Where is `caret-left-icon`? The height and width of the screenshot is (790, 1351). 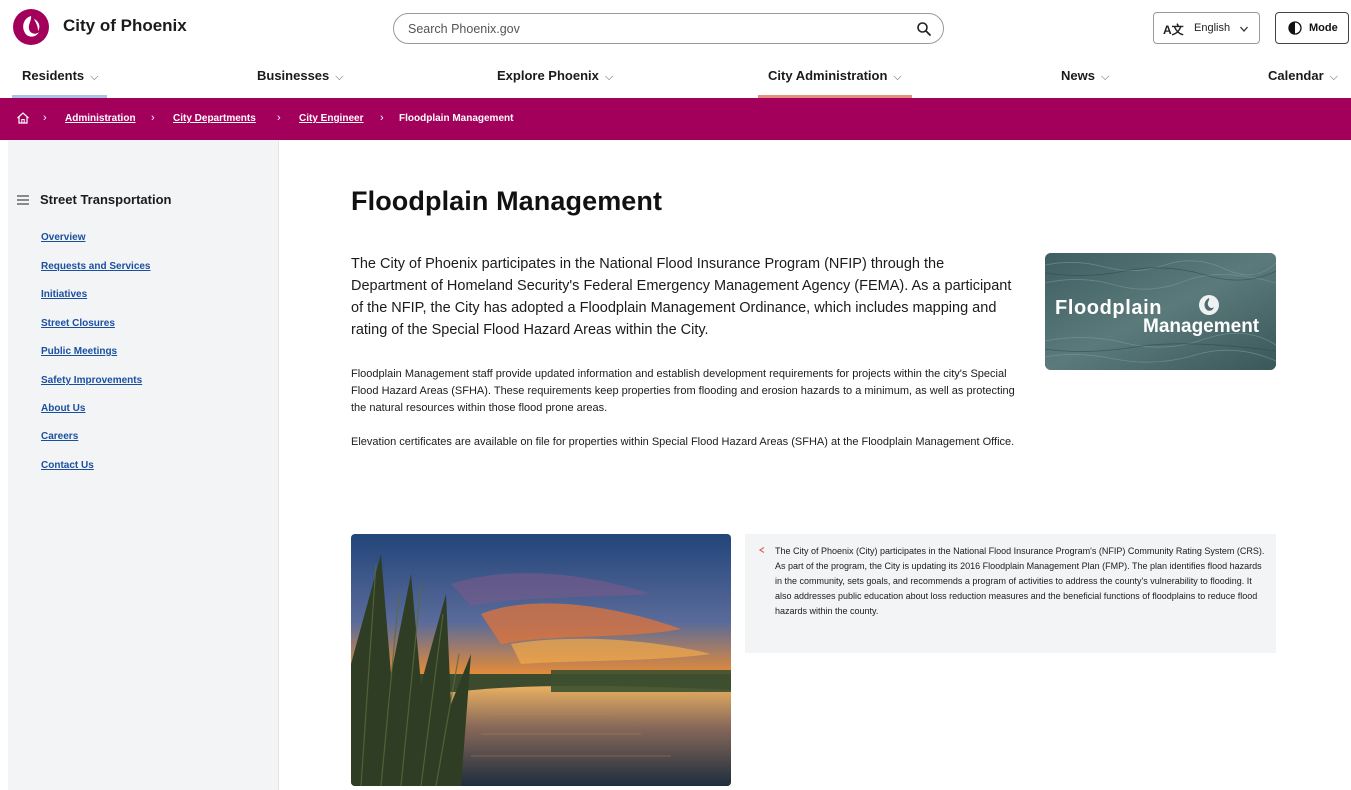 caret-left-icon is located at coordinates (761, 550).